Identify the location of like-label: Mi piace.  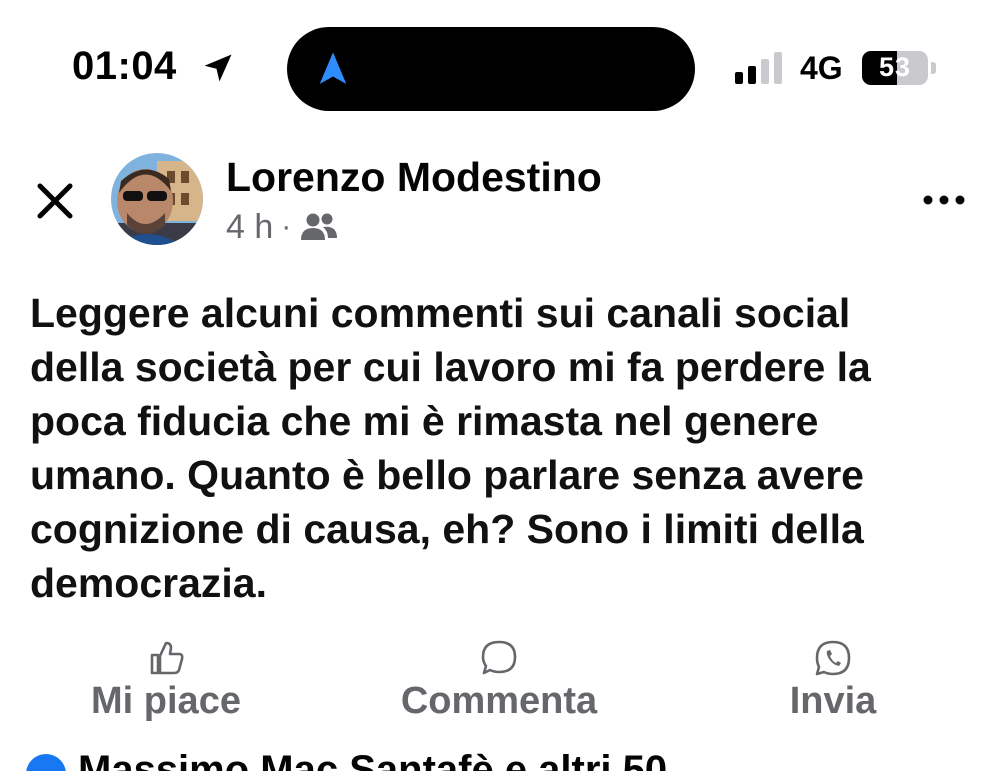
(166, 701).